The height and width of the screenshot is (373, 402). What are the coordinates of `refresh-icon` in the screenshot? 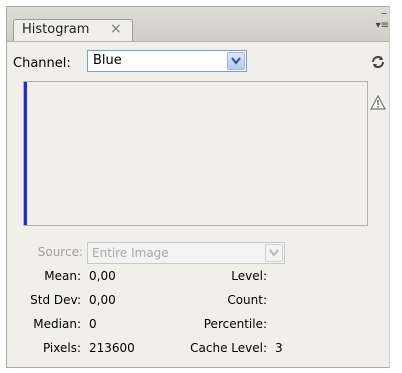 It's located at (378, 62).